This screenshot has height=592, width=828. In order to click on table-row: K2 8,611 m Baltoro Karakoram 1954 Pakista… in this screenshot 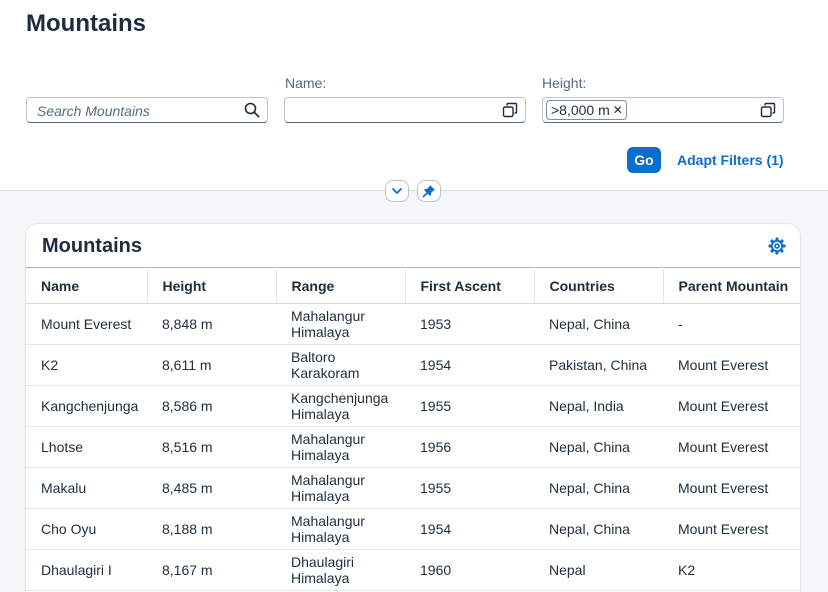, I will do `click(413, 365)`.